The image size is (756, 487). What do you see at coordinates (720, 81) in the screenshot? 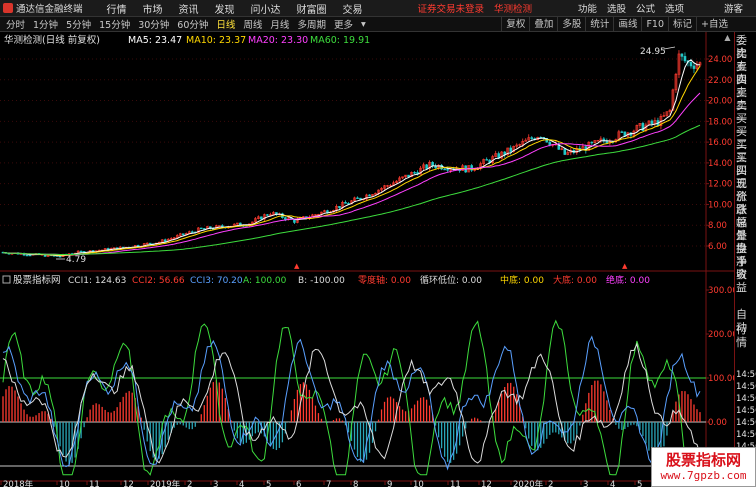
I see `price-tick-label: 22.00` at bounding box center [720, 81].